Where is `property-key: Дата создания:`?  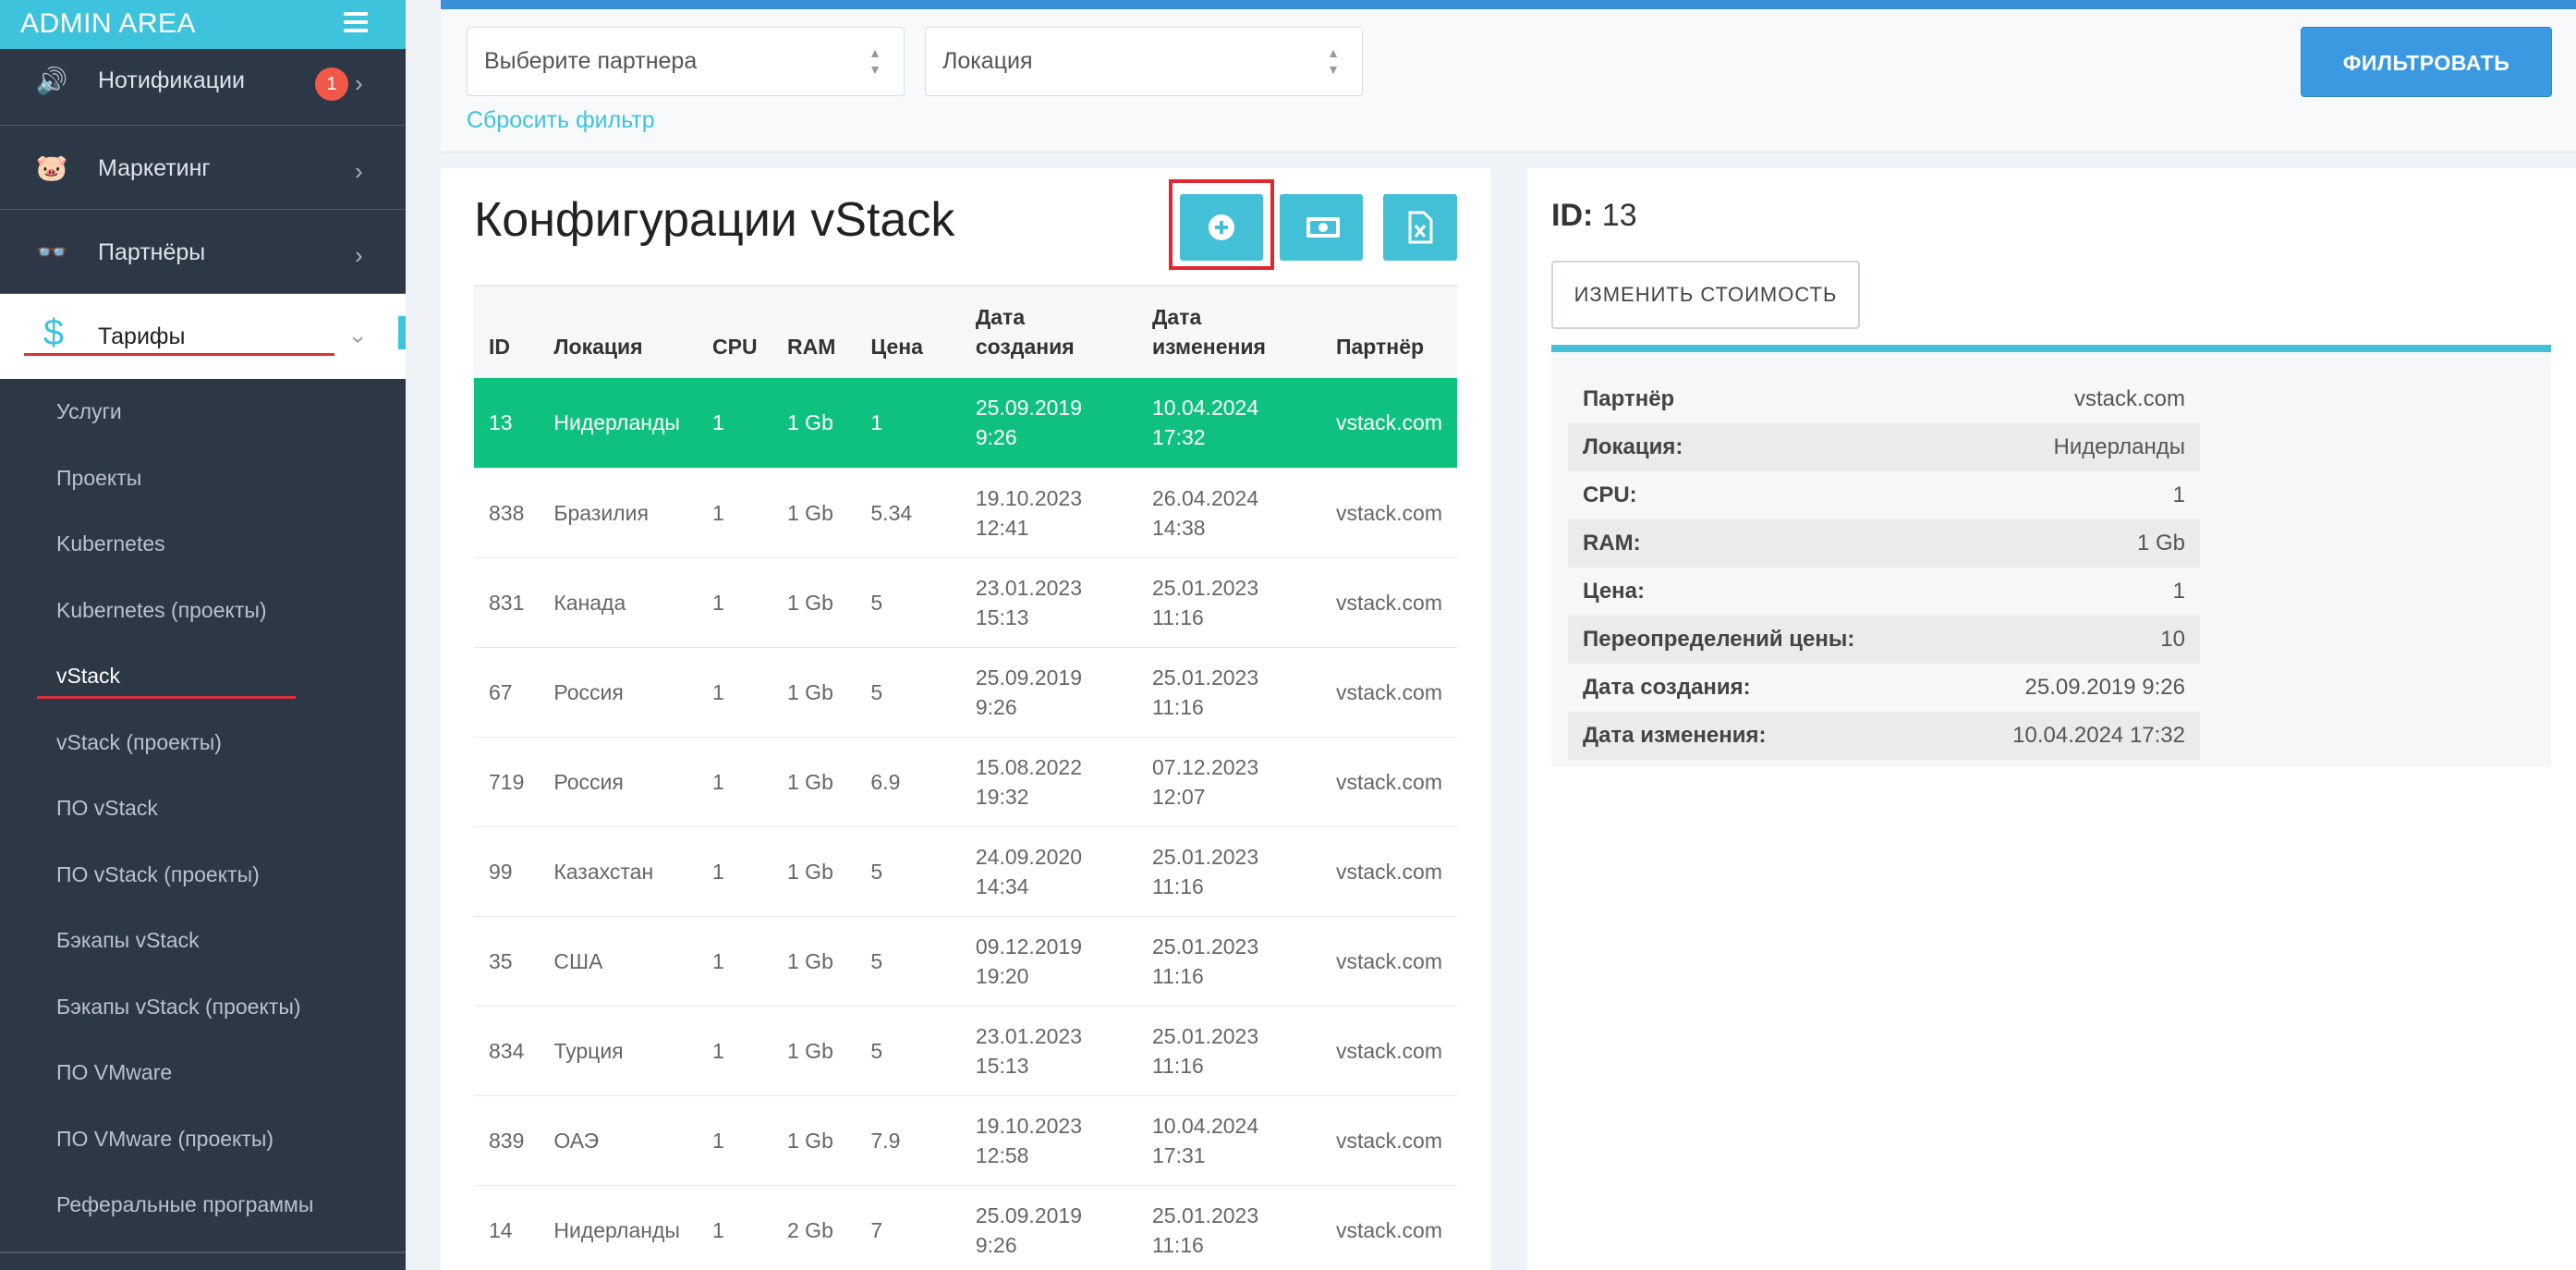
property-key: Дата создания: is located at coordinates (1667, 687).